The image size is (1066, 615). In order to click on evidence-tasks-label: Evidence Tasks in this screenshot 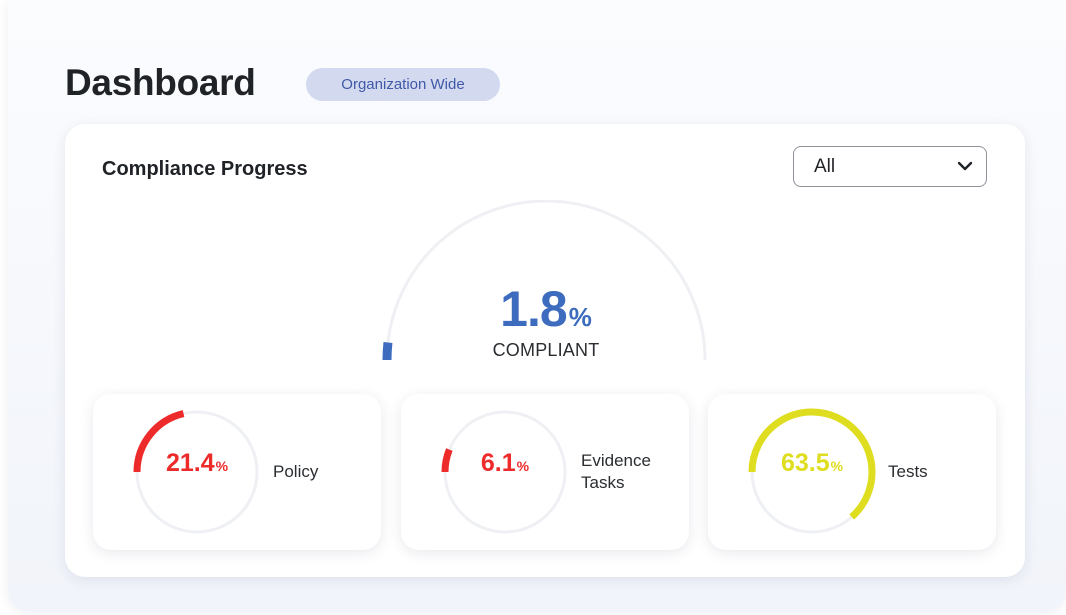, I will do `click(631, 472)`.